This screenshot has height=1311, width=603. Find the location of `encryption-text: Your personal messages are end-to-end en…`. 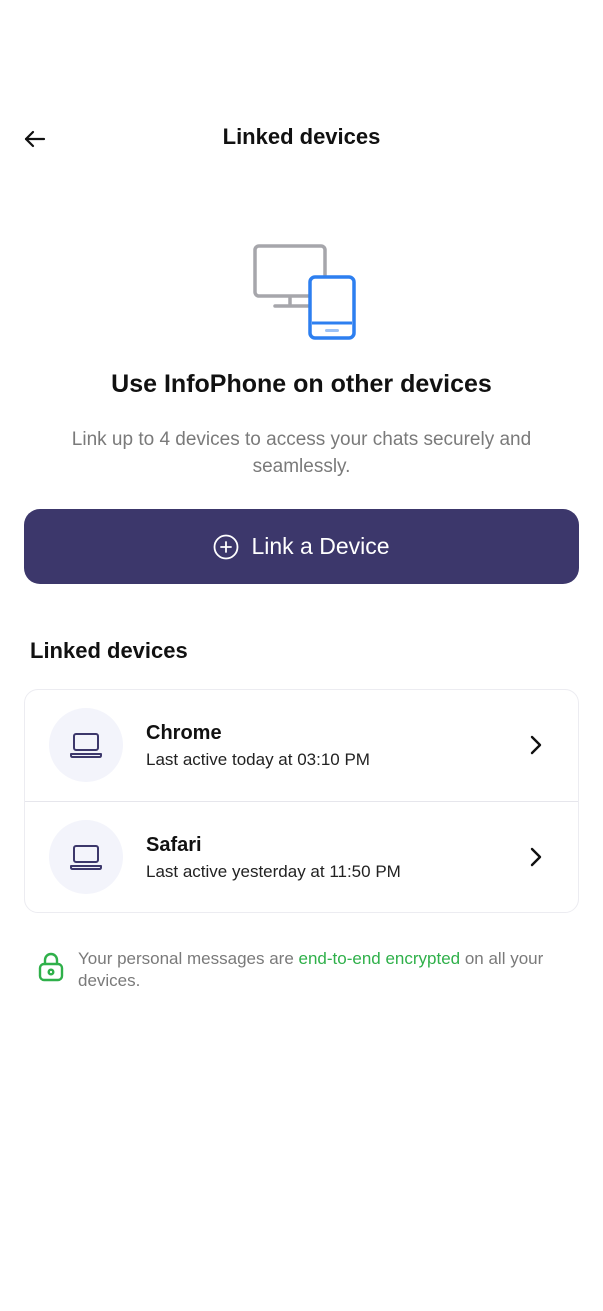

encryption-text: Your personal messages are end-to-end en… is located at coordinates (317, 970).